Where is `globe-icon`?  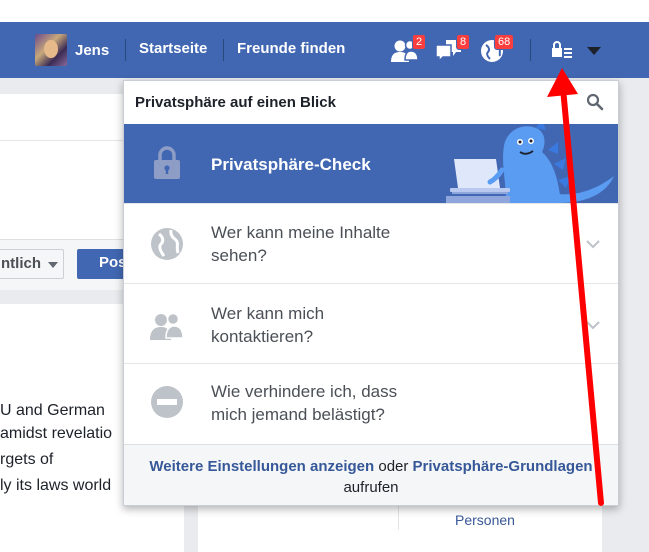 globe-icon is located at coordinates (167, 244).